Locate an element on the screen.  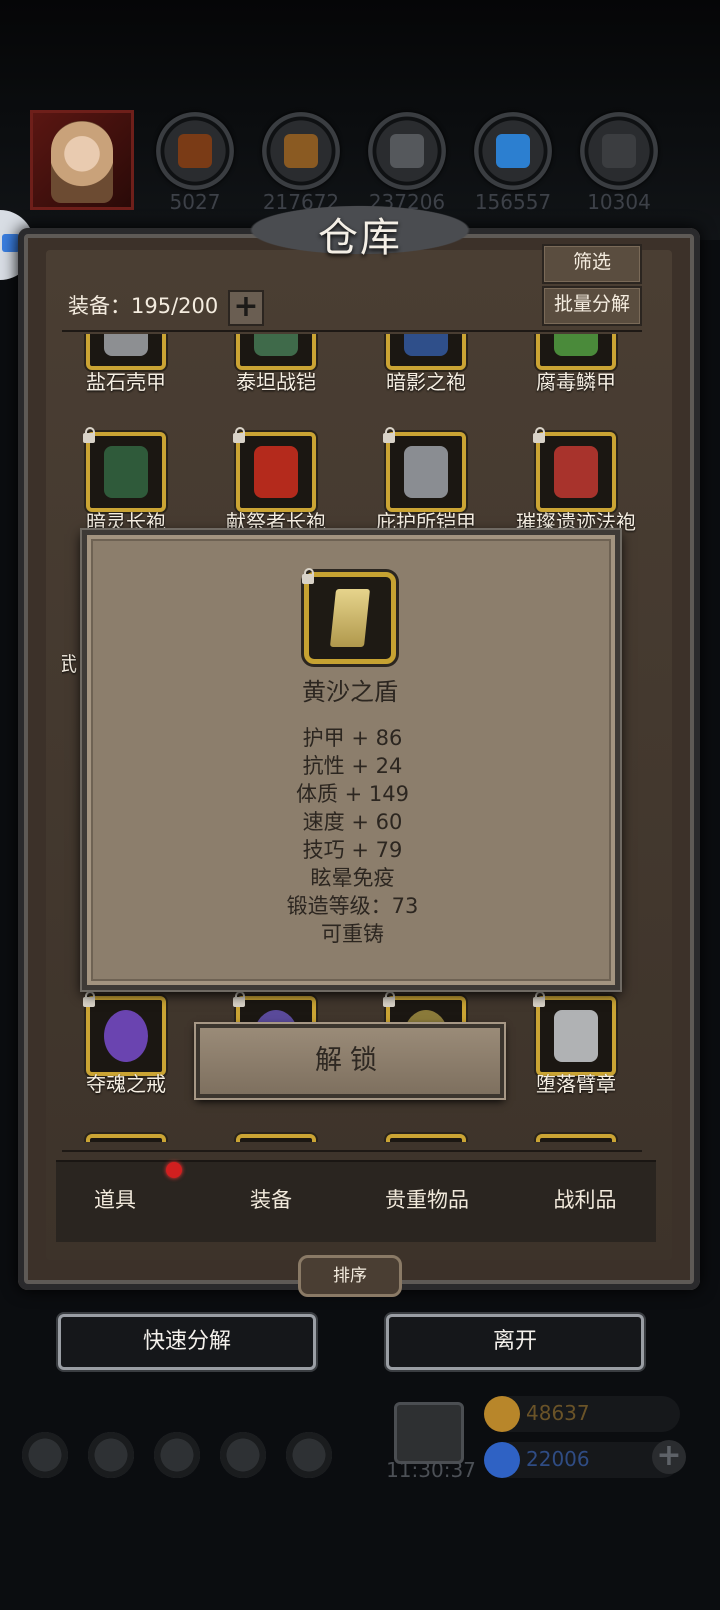
item-label: 盐石壳甲 is located at coordinates (126, 382).